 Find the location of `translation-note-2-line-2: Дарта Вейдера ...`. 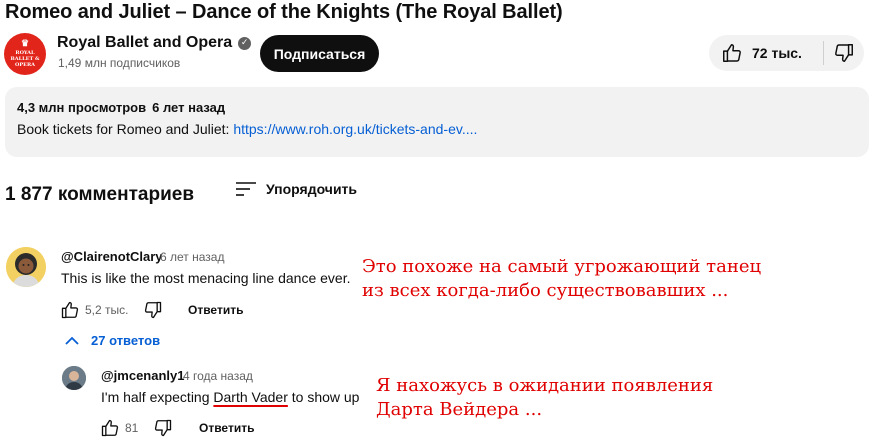

translation-note-2-line-2: Дарта Вейдера ... is located at coordinates (459, 409).